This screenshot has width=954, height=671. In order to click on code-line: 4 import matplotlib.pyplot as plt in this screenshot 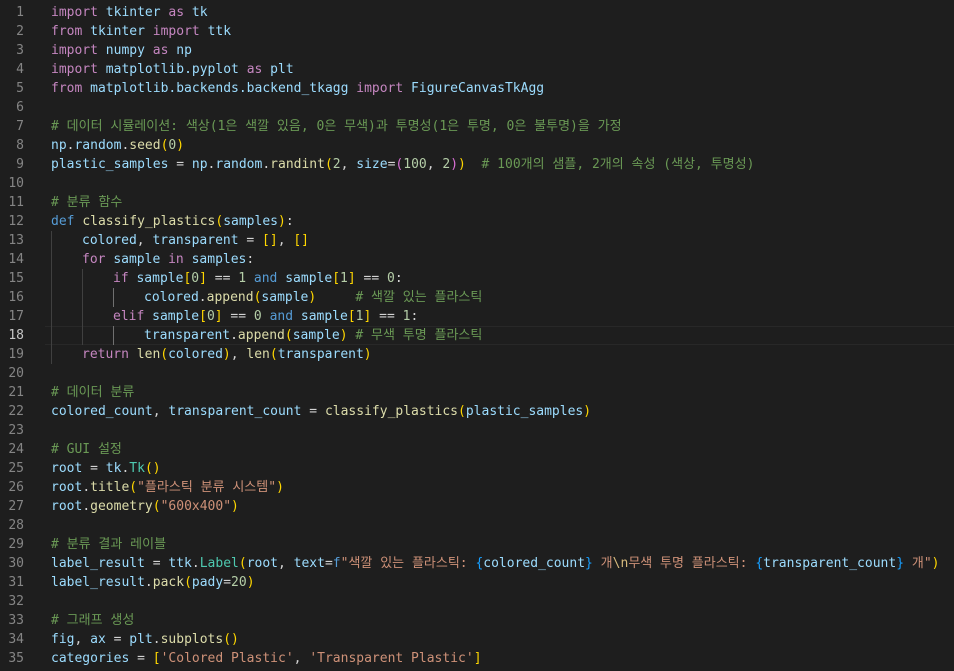, I will do `click(477, 69)`.